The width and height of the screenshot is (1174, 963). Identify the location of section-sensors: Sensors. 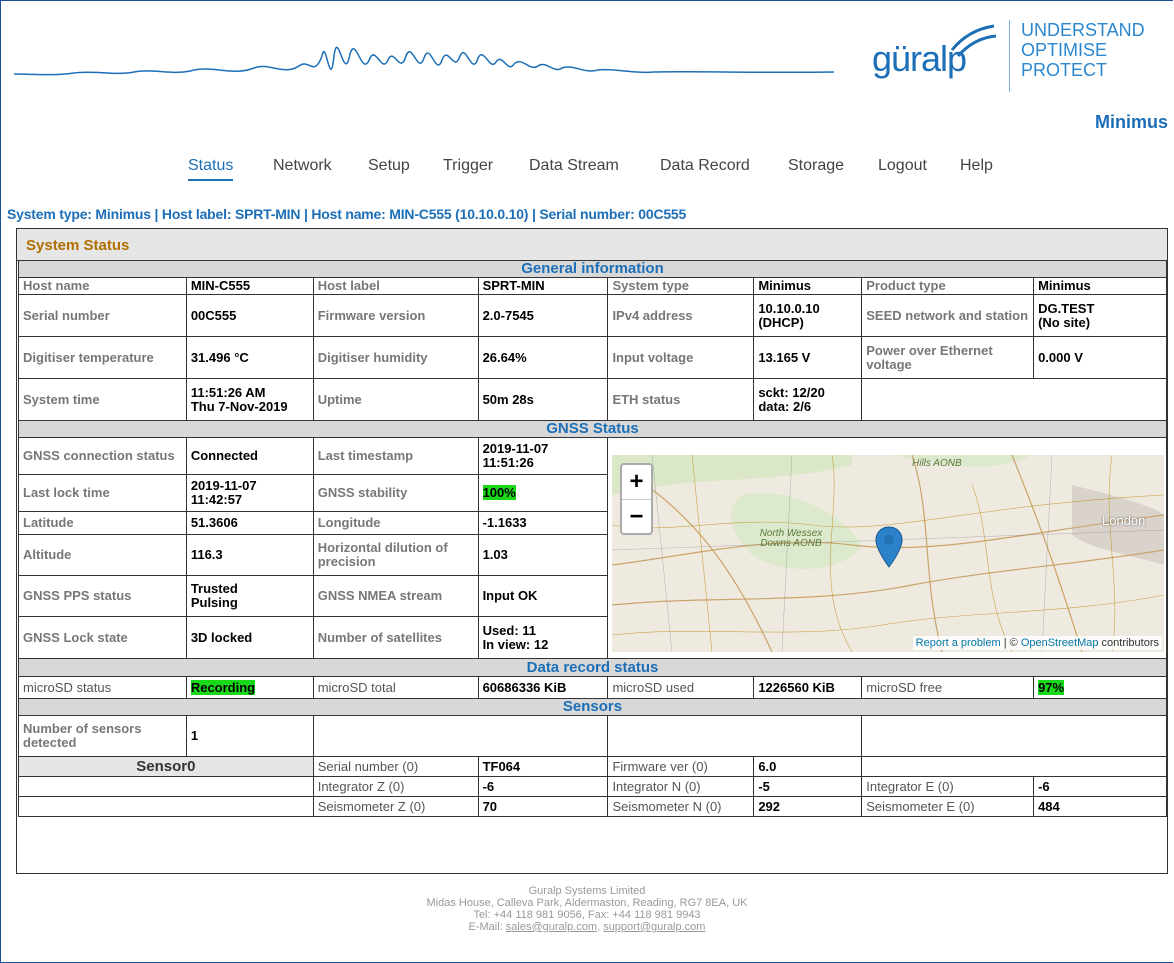
(592, 707).